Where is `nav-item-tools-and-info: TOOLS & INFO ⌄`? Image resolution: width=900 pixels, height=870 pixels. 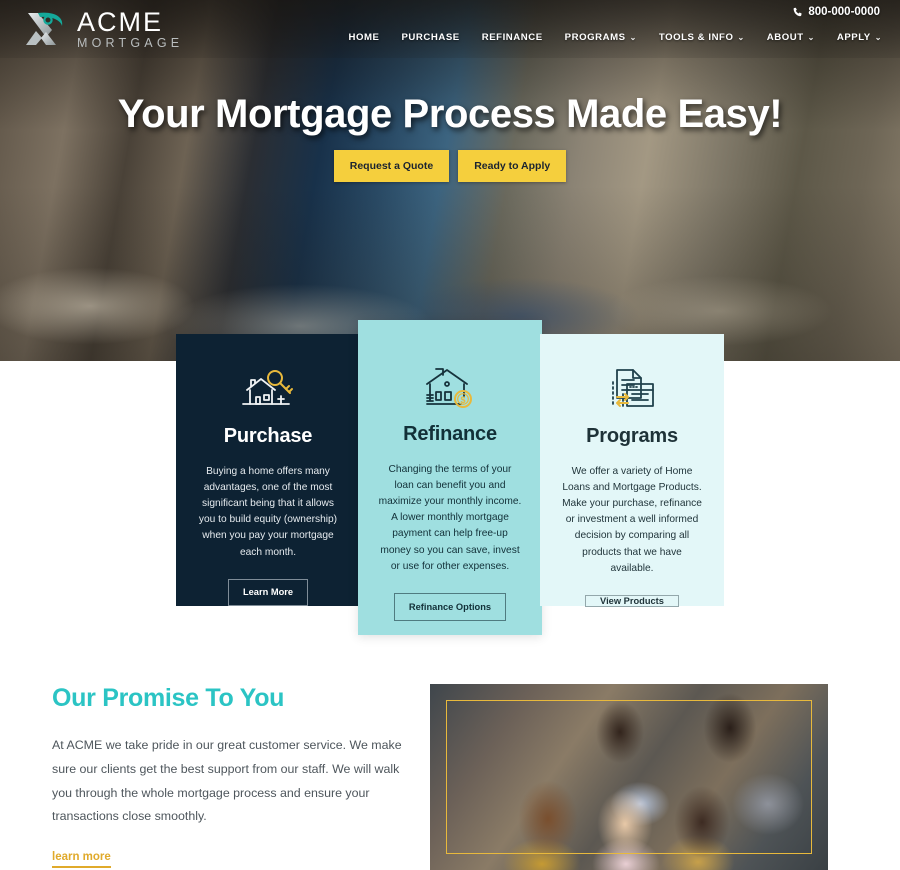
nav-item-tools-and-info: TOOLS & INFO ⌄ is located at coordinates (702, 37).